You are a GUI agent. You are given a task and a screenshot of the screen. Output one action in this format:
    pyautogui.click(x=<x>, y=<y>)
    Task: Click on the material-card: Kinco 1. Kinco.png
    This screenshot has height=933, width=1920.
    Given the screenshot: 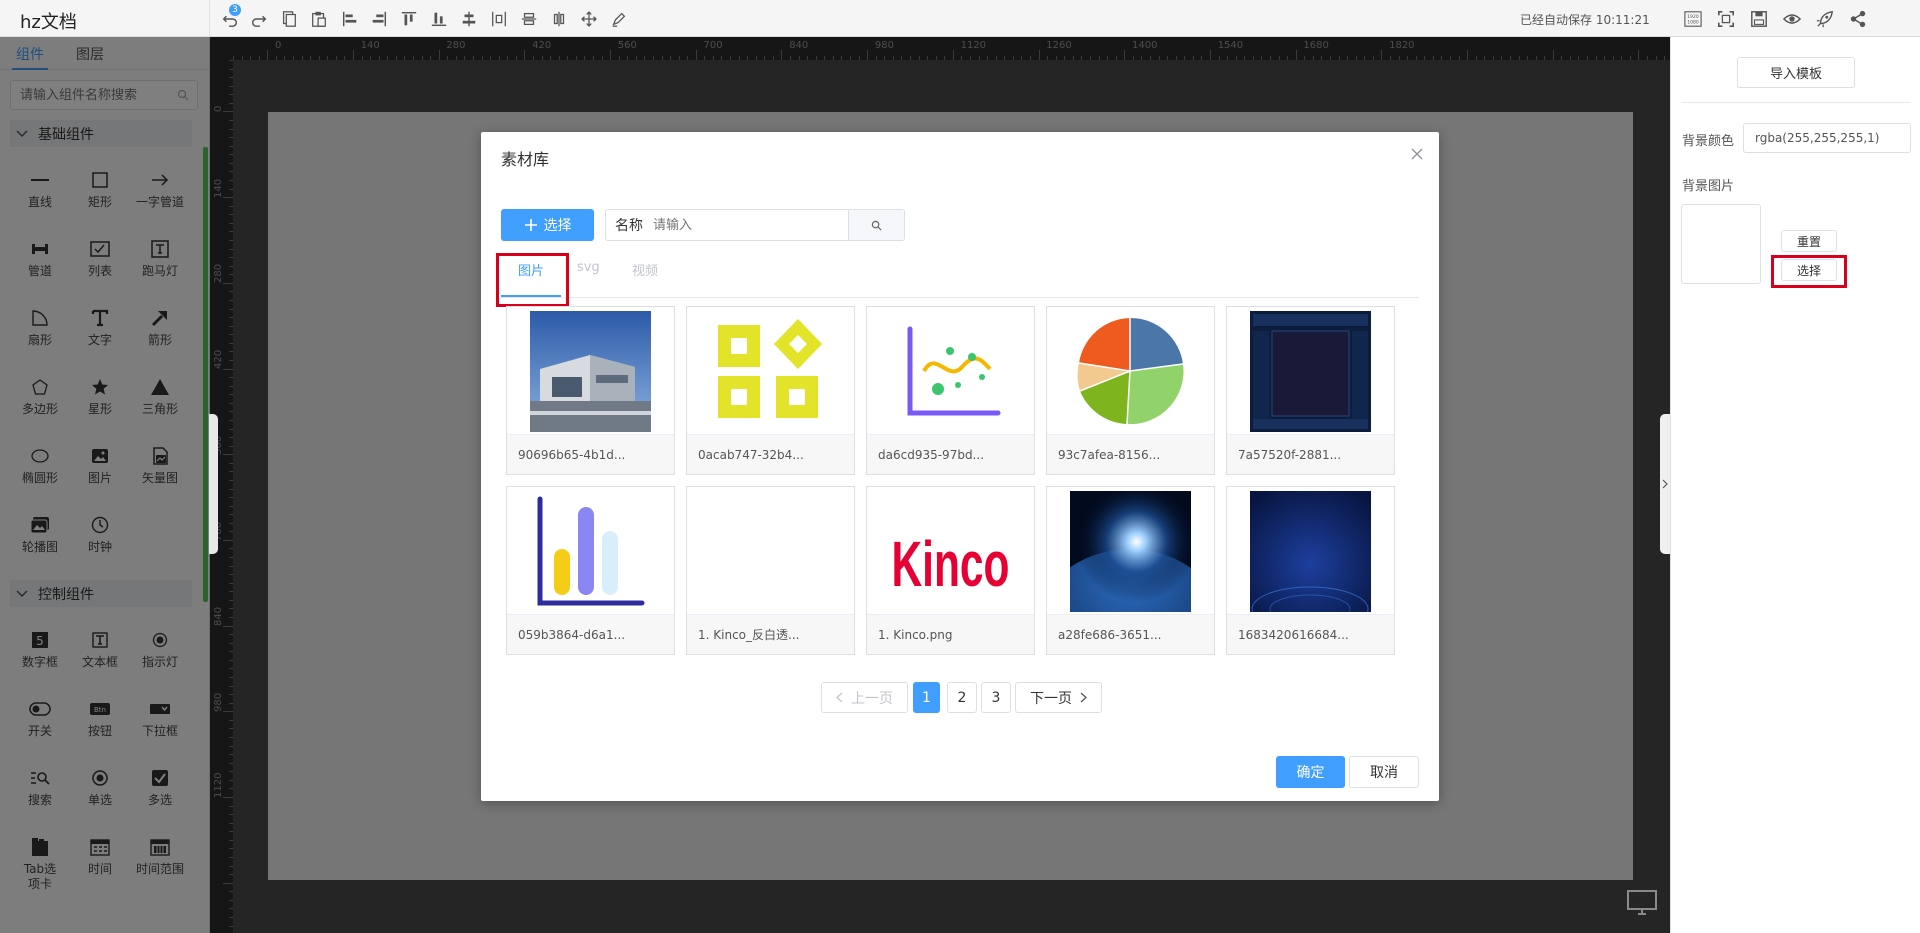 What is the action you would take?
    pyautogui.click(x=950, y=570)
    